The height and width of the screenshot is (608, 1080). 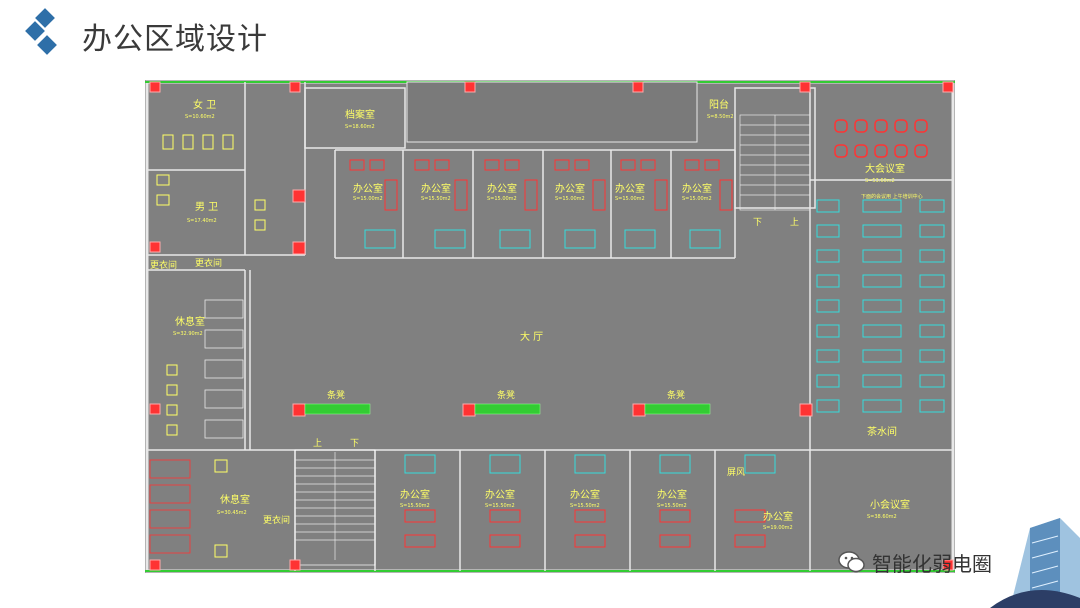 I want to click on stair2-up-label: 上, so click(x=794, y=222).